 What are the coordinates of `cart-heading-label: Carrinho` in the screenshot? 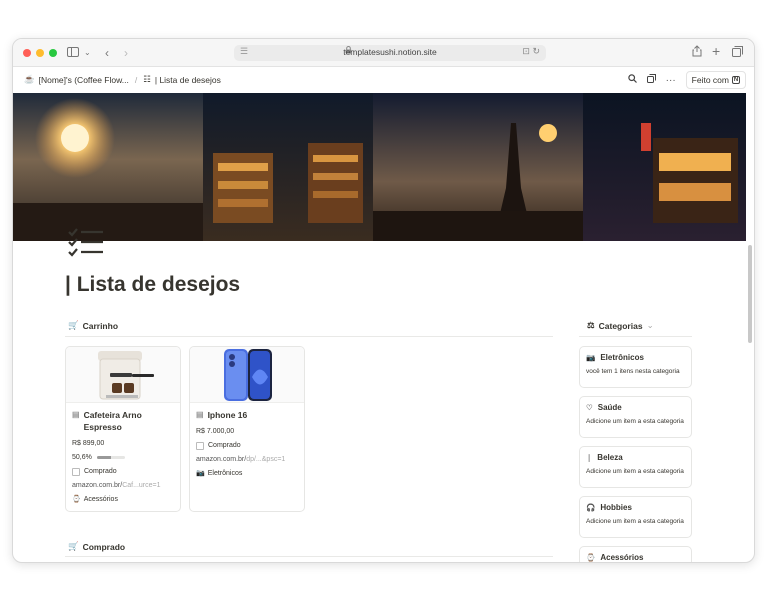 It's located at (100, 325).